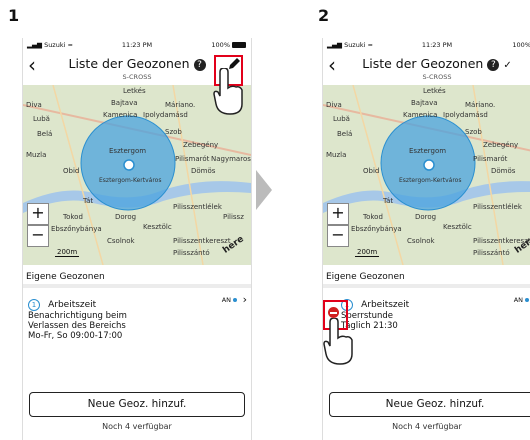 The width and height of the screenshot is (530, 440). Describe the element at coordinates (14, 15) in the screenshot. I see `step-label-1: 1` at that location.